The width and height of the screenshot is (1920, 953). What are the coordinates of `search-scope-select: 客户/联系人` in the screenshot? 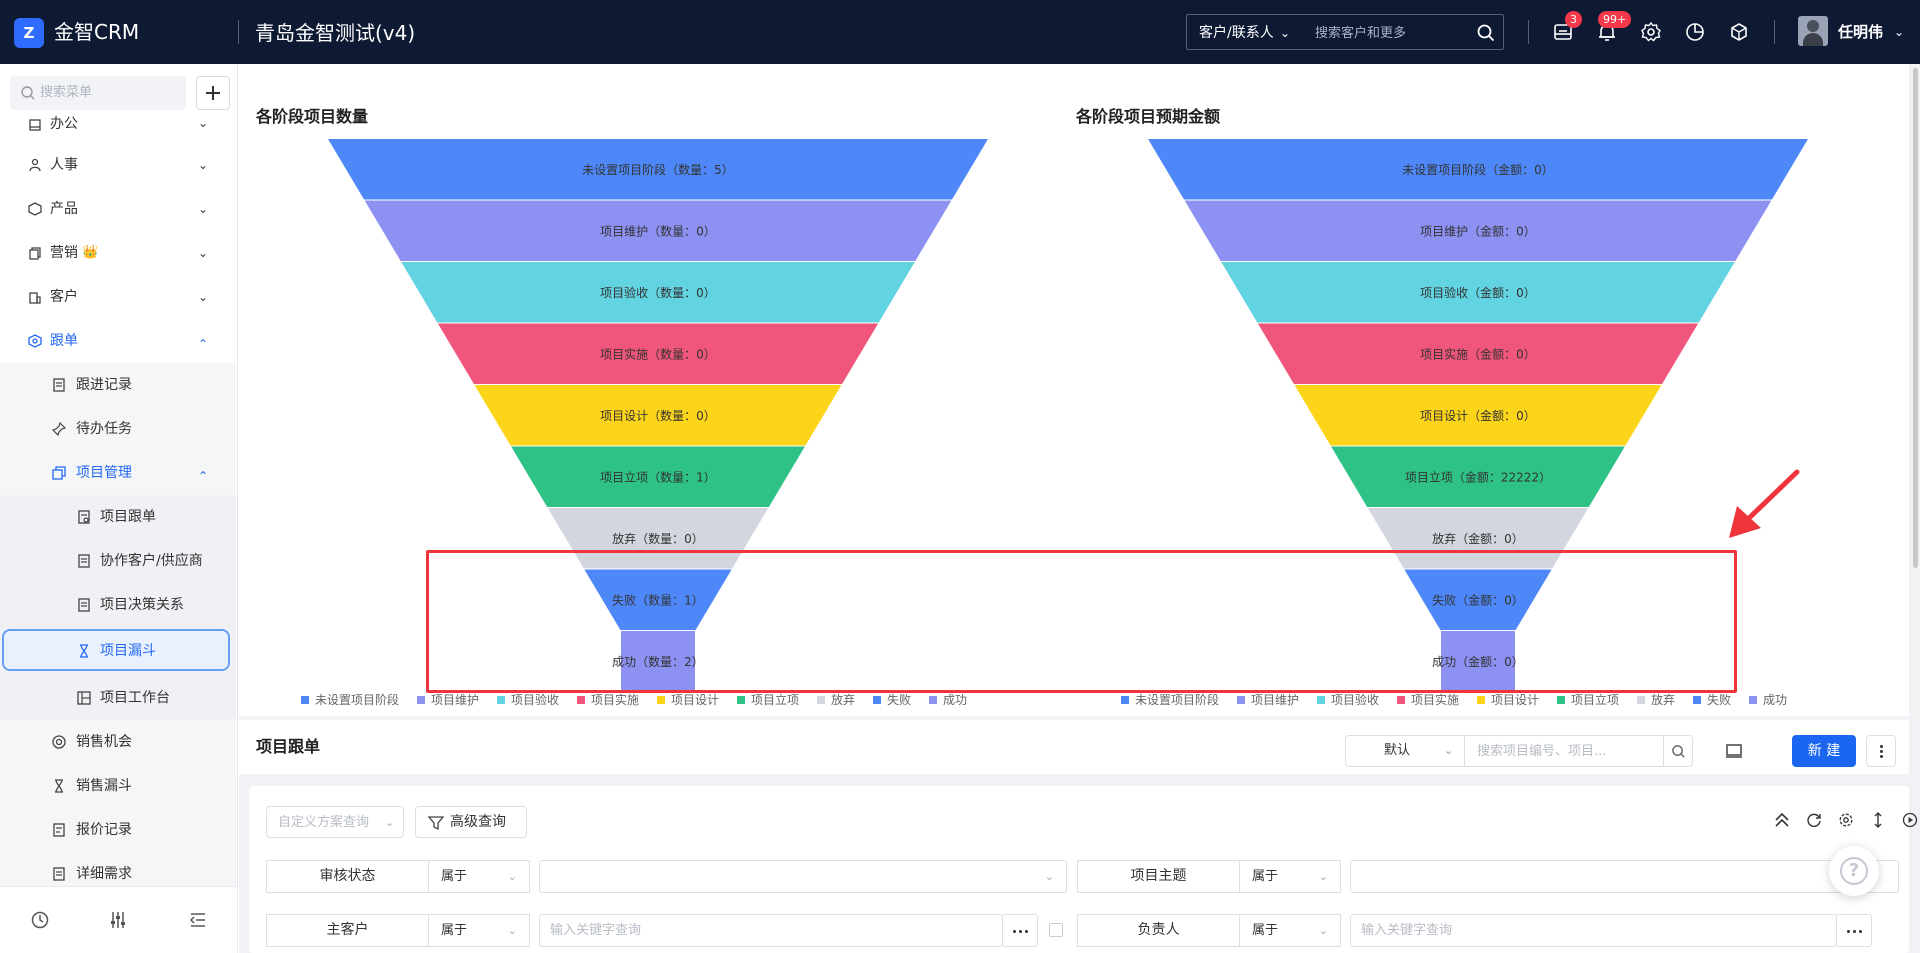 It's located at (1236, 33).